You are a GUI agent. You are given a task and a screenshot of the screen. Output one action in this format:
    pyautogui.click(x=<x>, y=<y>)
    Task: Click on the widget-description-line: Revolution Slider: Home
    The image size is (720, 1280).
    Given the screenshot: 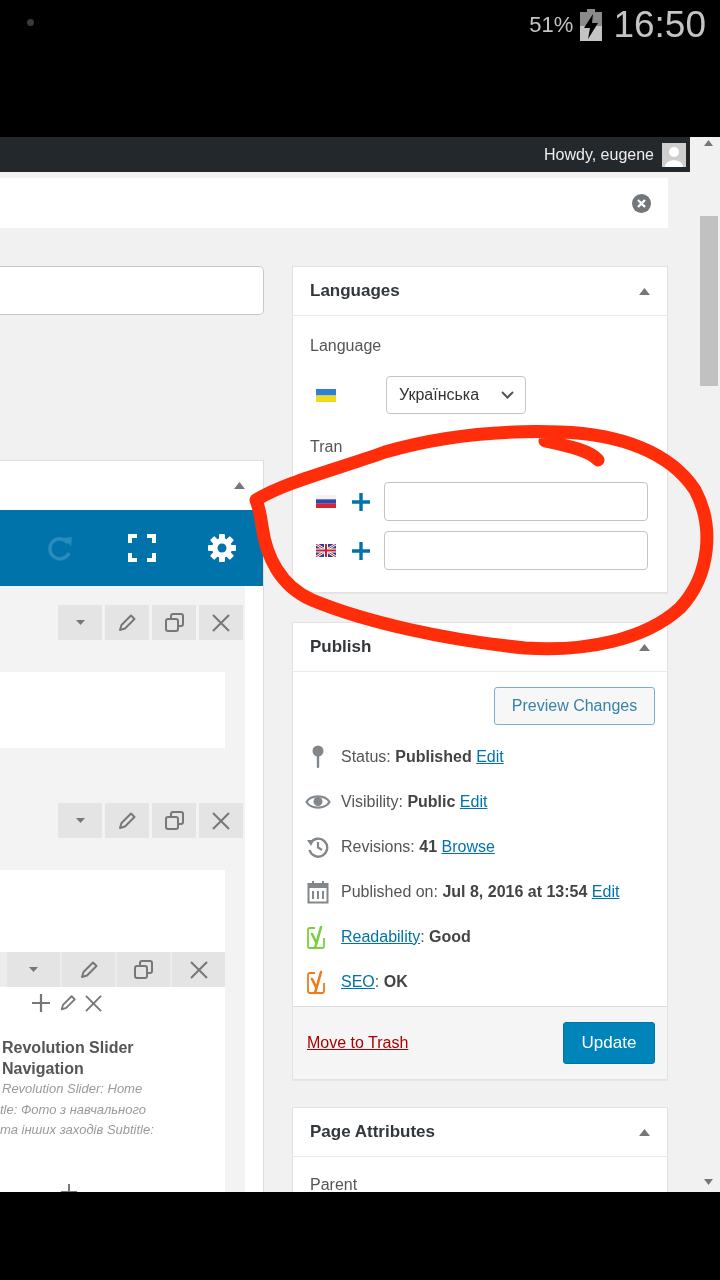 What is the action you would take?
    pyautogui.click(x=72, y=1089)
    